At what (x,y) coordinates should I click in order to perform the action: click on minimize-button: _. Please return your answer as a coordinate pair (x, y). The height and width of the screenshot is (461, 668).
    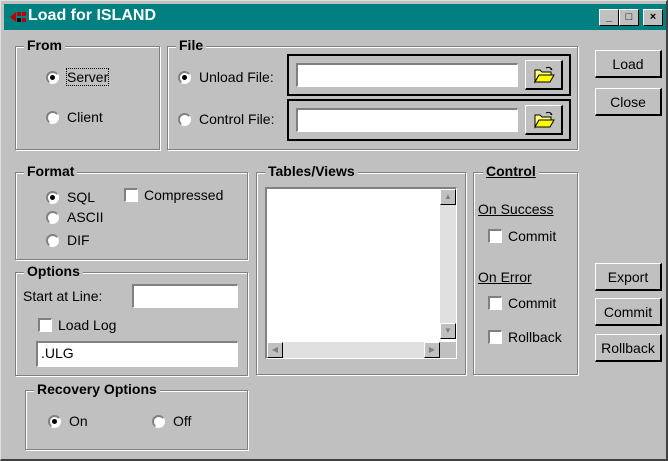
    Looking at the image, I should click on (609, 17).